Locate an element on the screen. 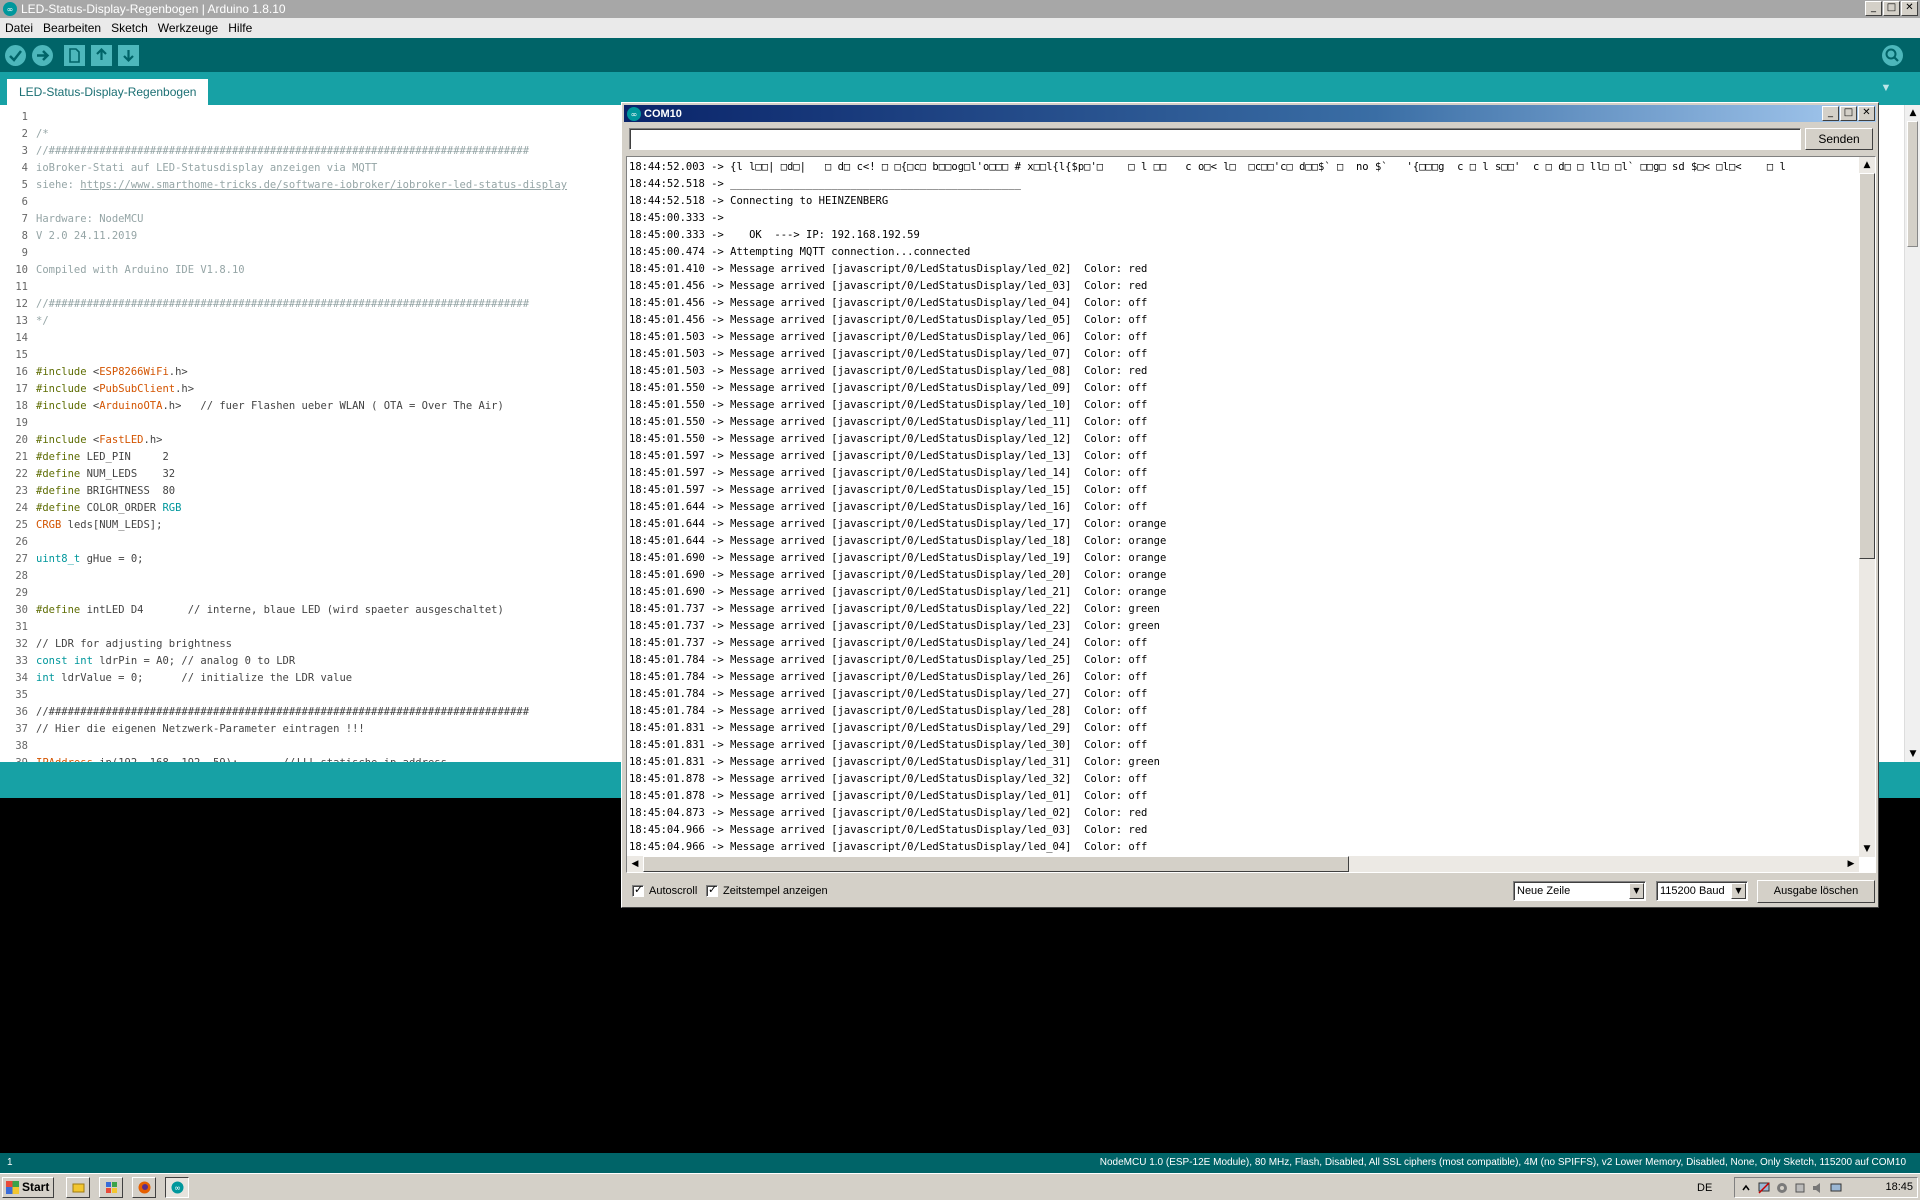 The image size is (1920, 1200). timestamp-checkbox: Zeitstempel anzeigen is located at coordinates (767, 890).